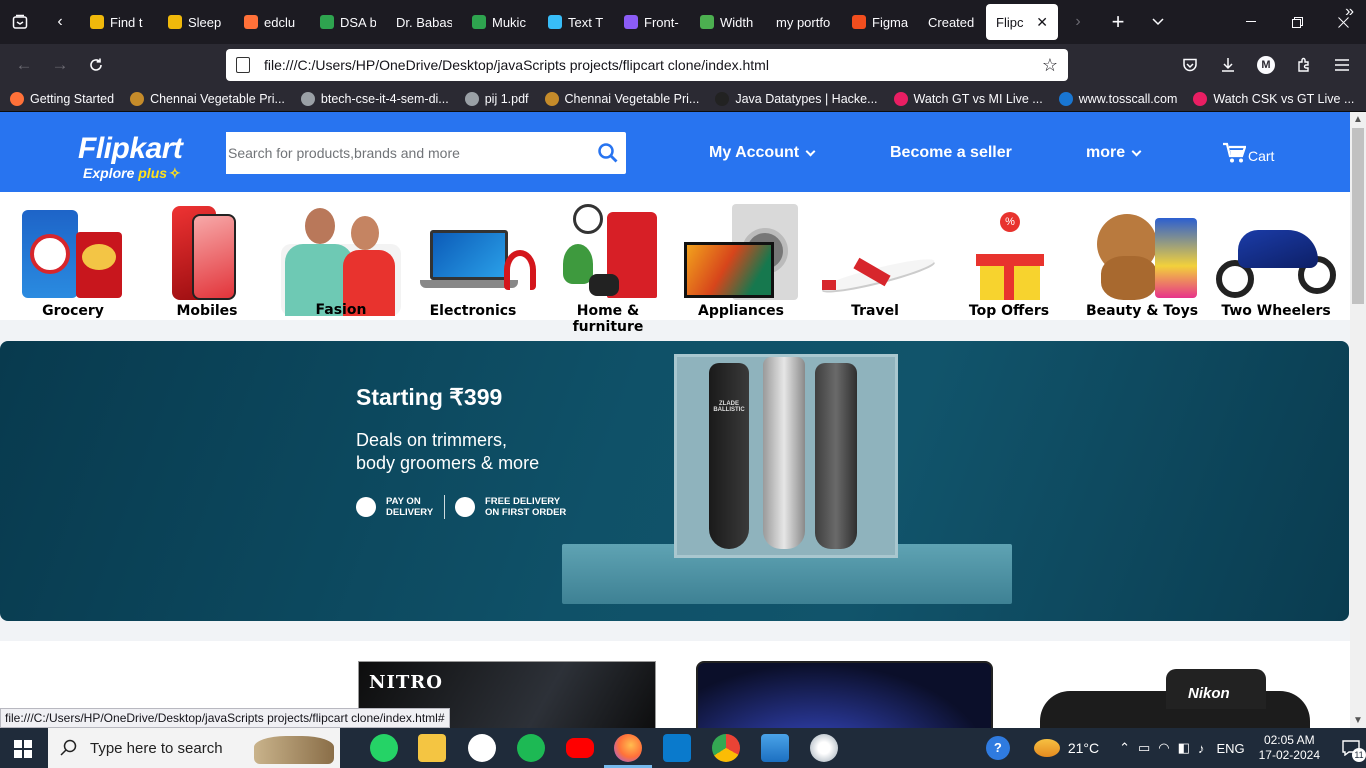 The height and width of the screenshot is (768, 1366). I want to click on new-tab-plus-icon: +, so click(1118, 22).